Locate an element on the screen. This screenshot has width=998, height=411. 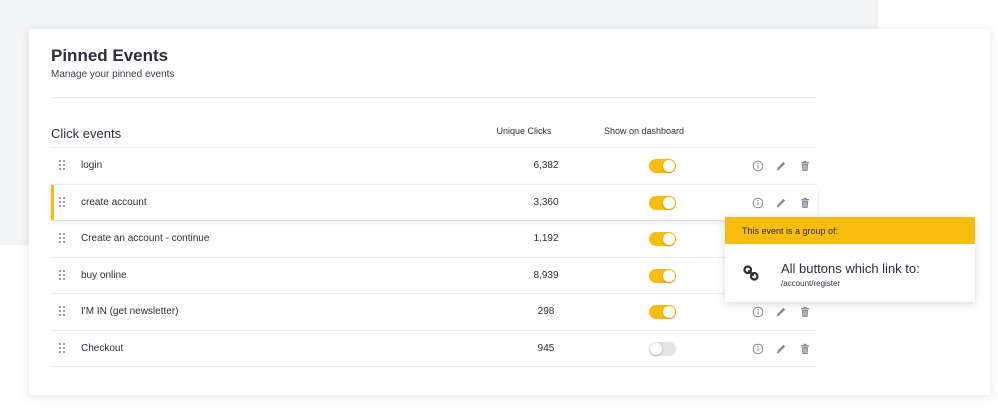
popover-title: All buttons which link to: is located at coordinates (850, 268).